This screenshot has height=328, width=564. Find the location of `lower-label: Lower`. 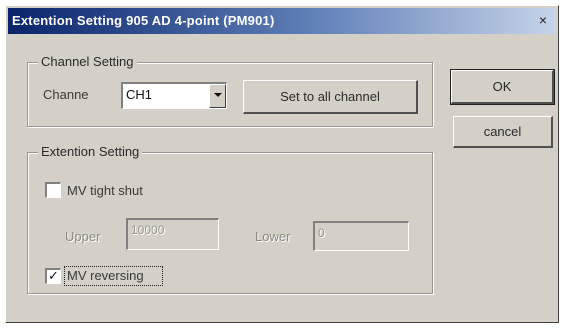

lower-label: Lower is located at coordinates (273, 236).